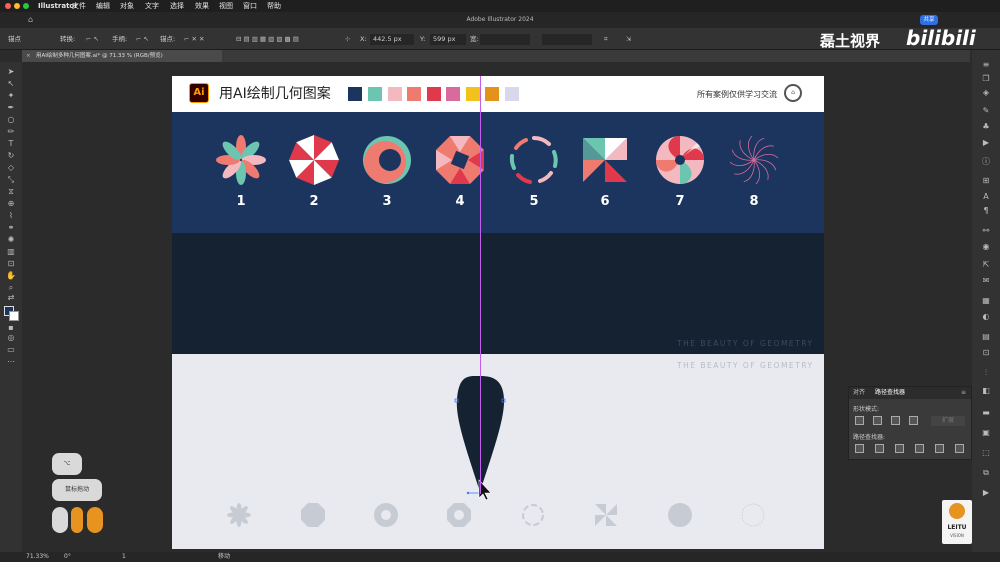 Image resolution: width=1000 pixels, height=562 pixels. What do you see at coordinates (11, 96) in the screenshot?
I see `magic-wand-tool-icon: ✦` at bounding box center [11, 96].